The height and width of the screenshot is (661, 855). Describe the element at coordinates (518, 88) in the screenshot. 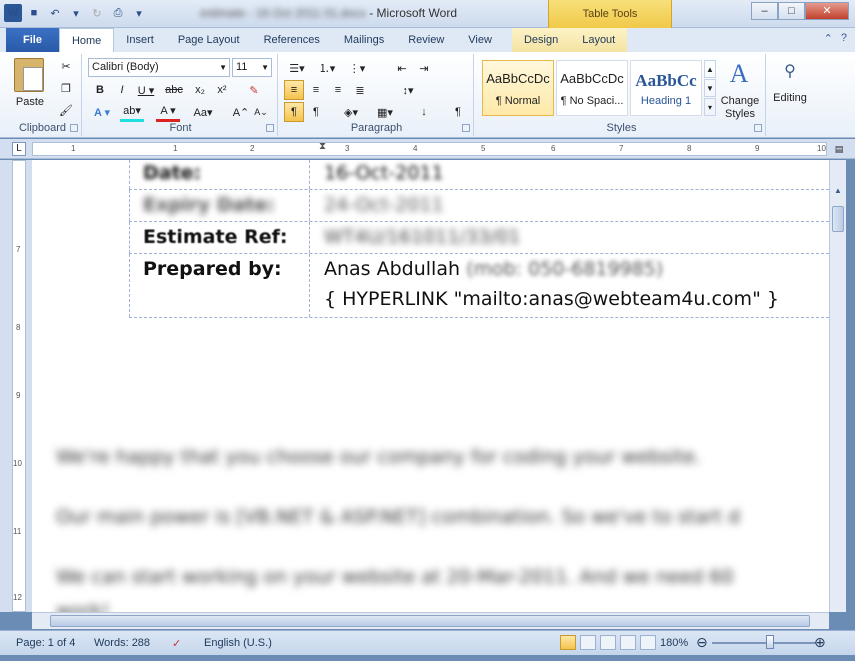

I see `style-normal: AaBbCcDc ¶ Normal` at that location.